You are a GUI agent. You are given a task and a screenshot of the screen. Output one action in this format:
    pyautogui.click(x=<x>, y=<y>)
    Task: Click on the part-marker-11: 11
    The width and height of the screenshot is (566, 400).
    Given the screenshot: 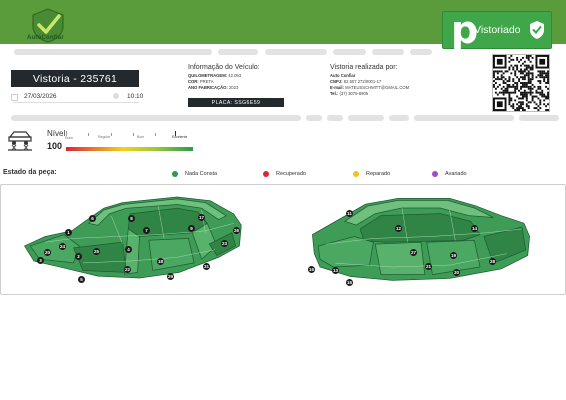 What is the action you would take?
    pyautogui.click(x=349, y=213)
    